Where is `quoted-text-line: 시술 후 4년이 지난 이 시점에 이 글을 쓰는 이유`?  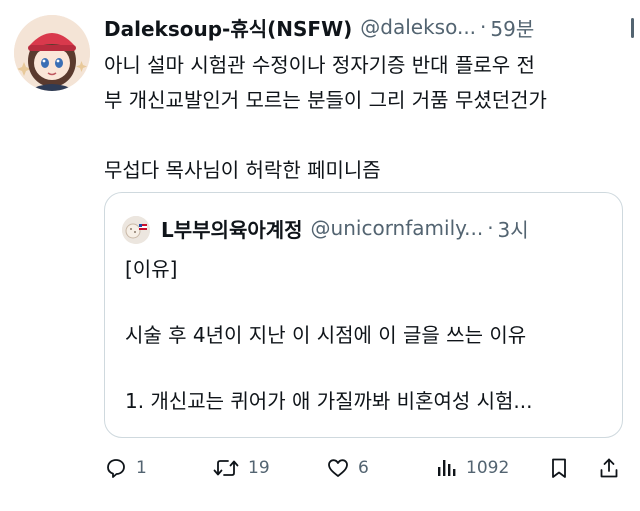
quoted-text-line: 시술 후 4년이 지난 이 시점에 이 글을 쓰는 이유 is located at coordinates (326, 335).